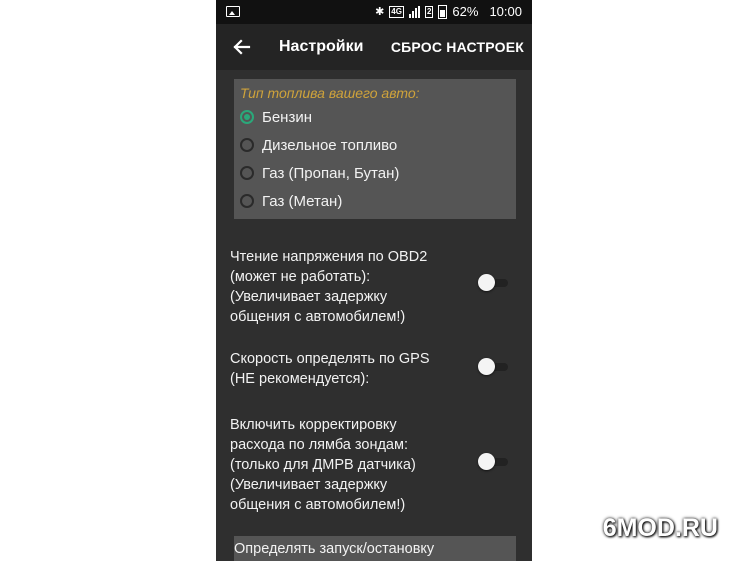  I want to click on fuel-type-label: Тип топлива вашего авто:, so click(330, 93).